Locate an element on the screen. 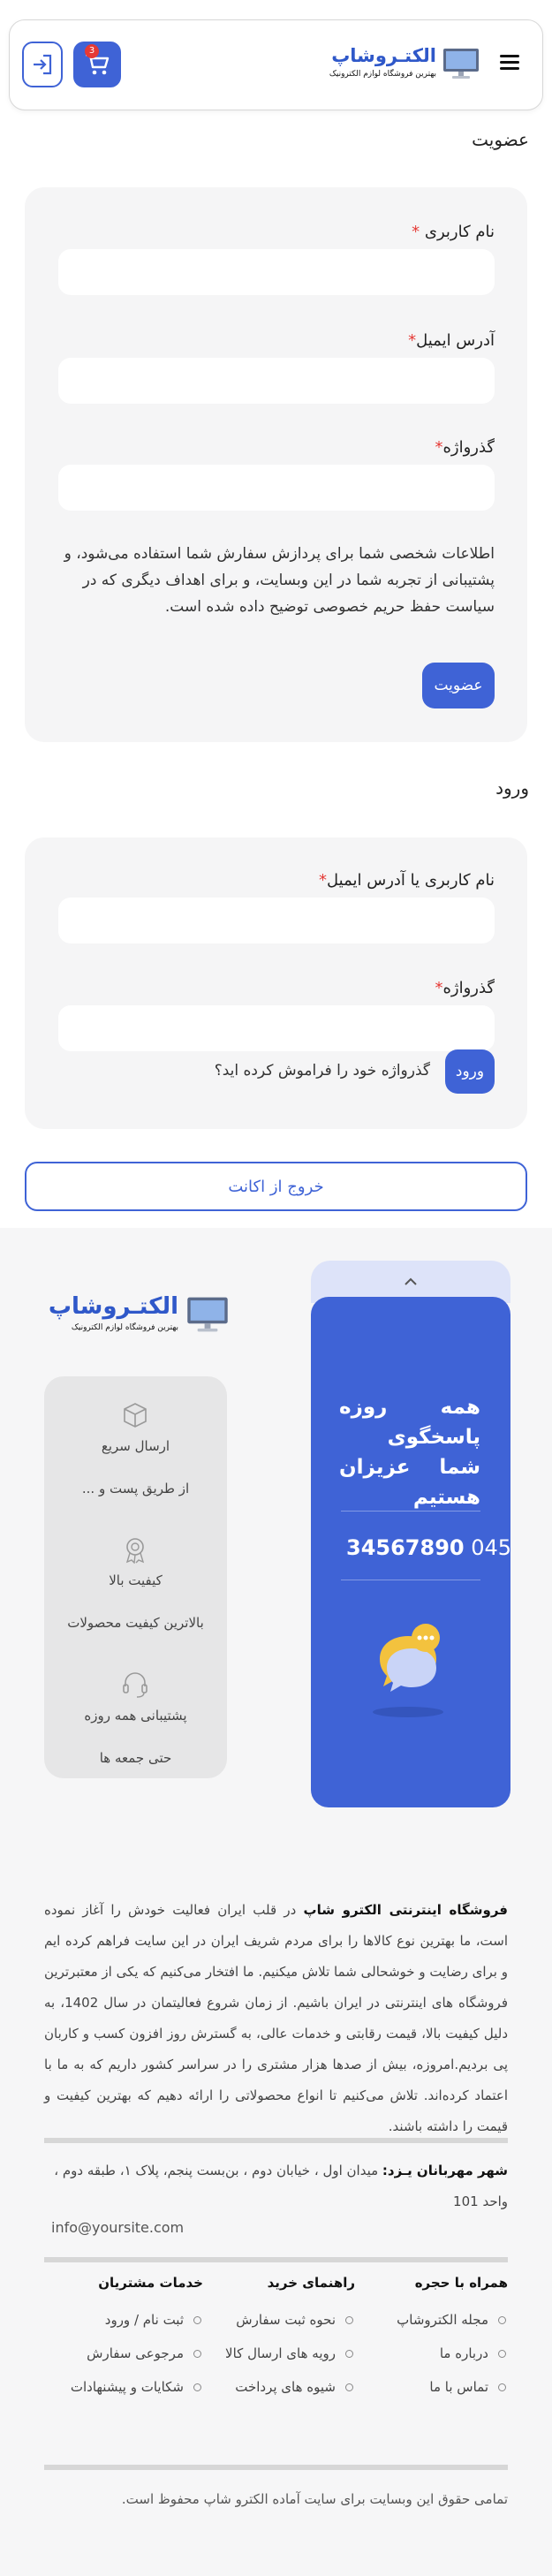 The width and height of the screenshot is (552, 2576). footer-link: شکایات و پیشنهادات is located at coordinates (123, 2387).